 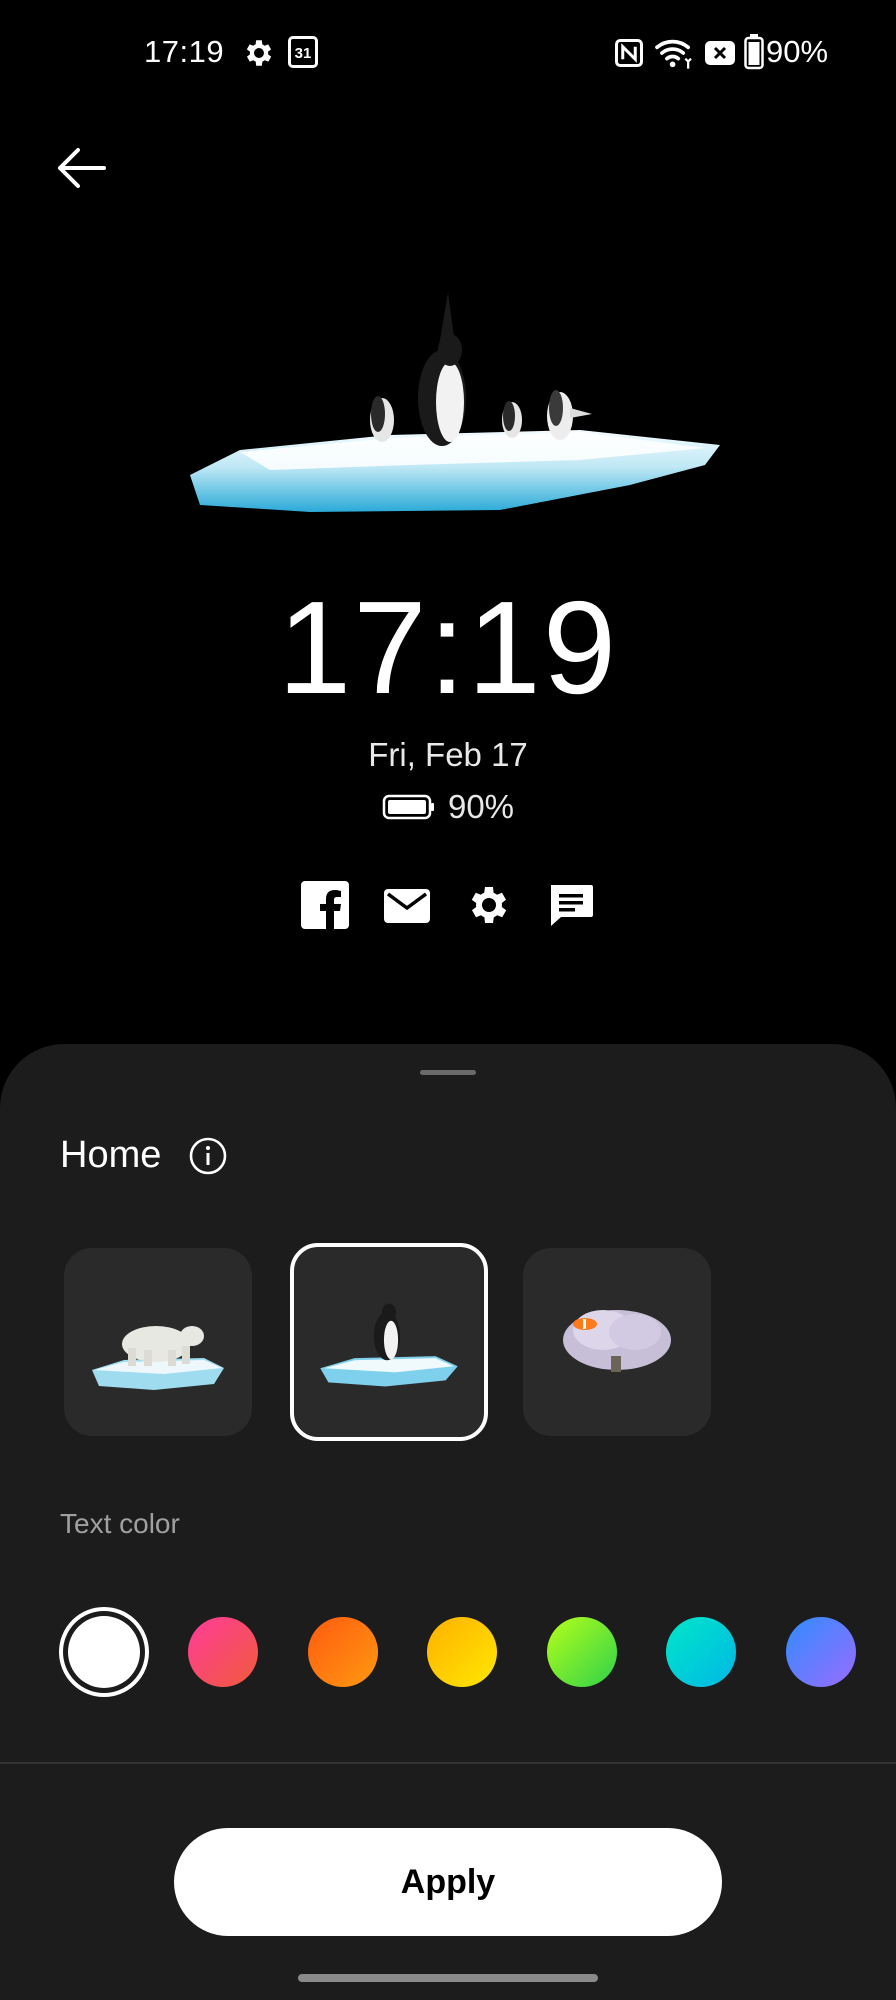 What do you see at coordinates (158, 1358) in the screenshot?
I see `polar-bear-image` at bounding box center [158, 1358].